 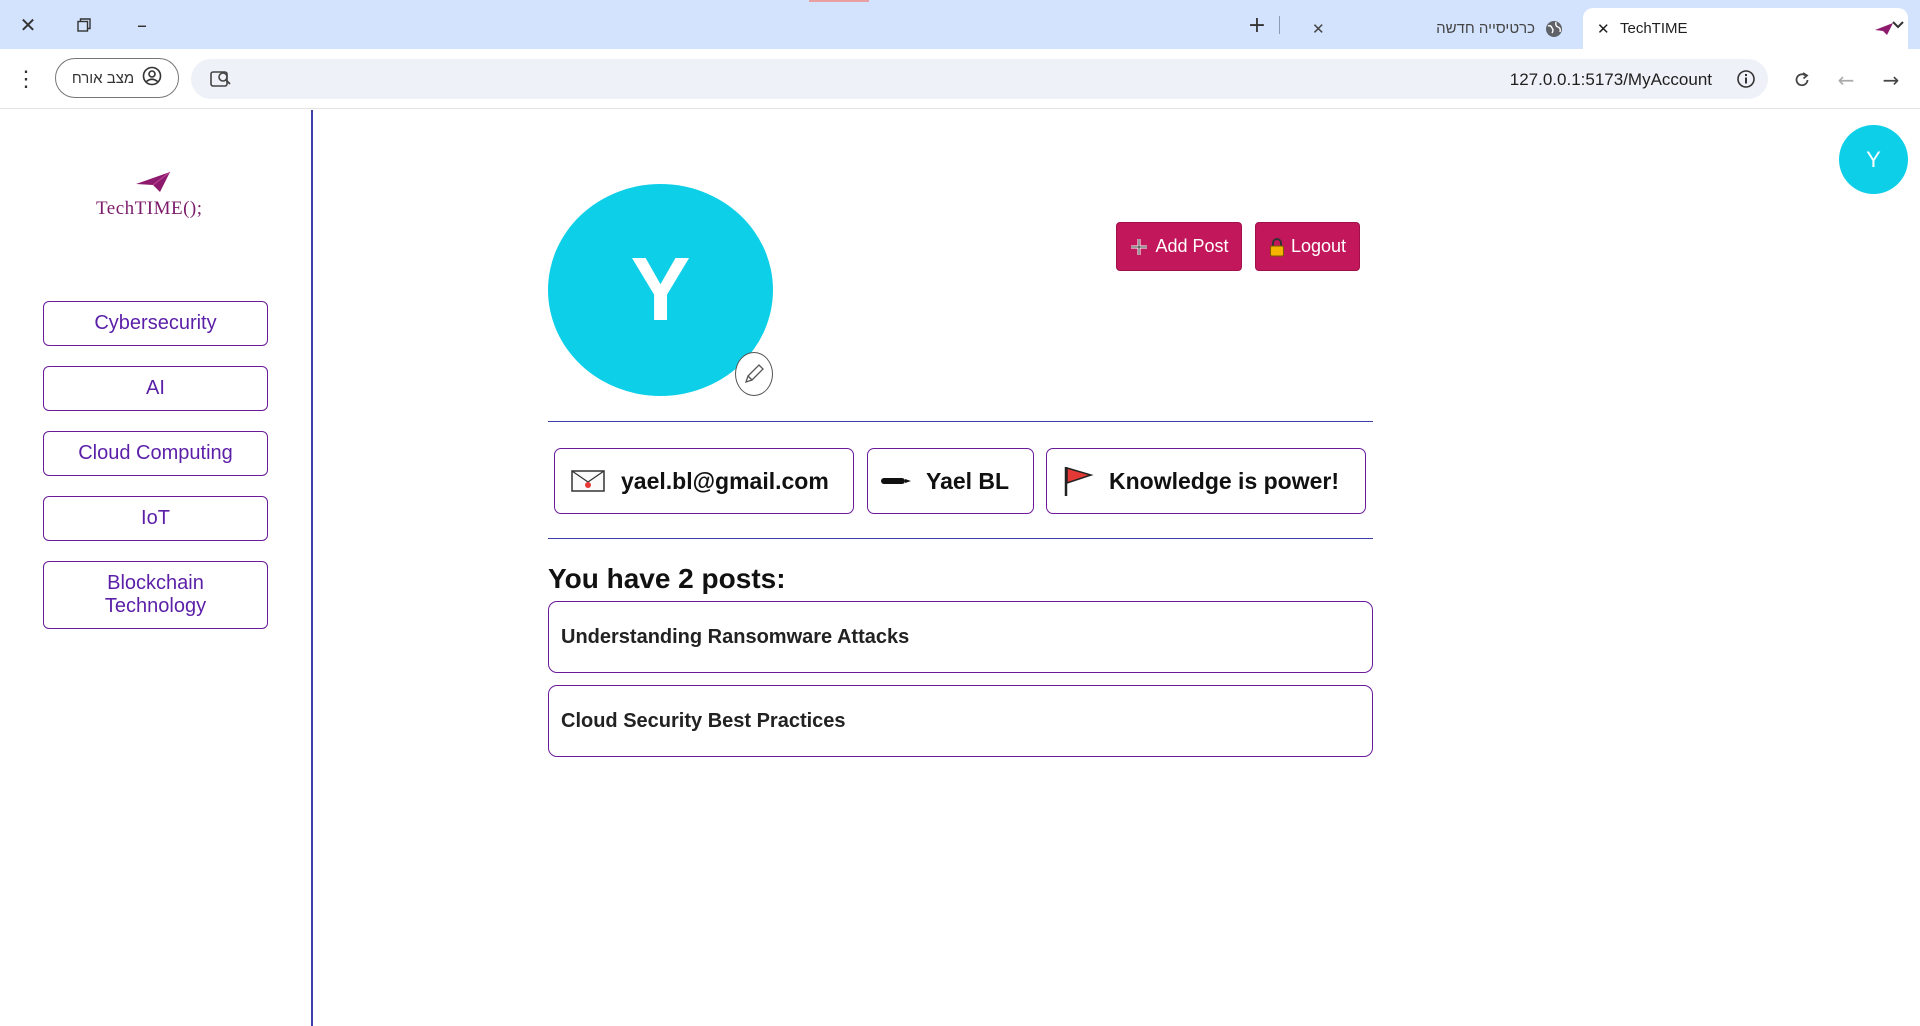 What do you see at coordinates (155, 388) in the screenshot?
I see `category-ai: AI` at bounding box center [155, 388].